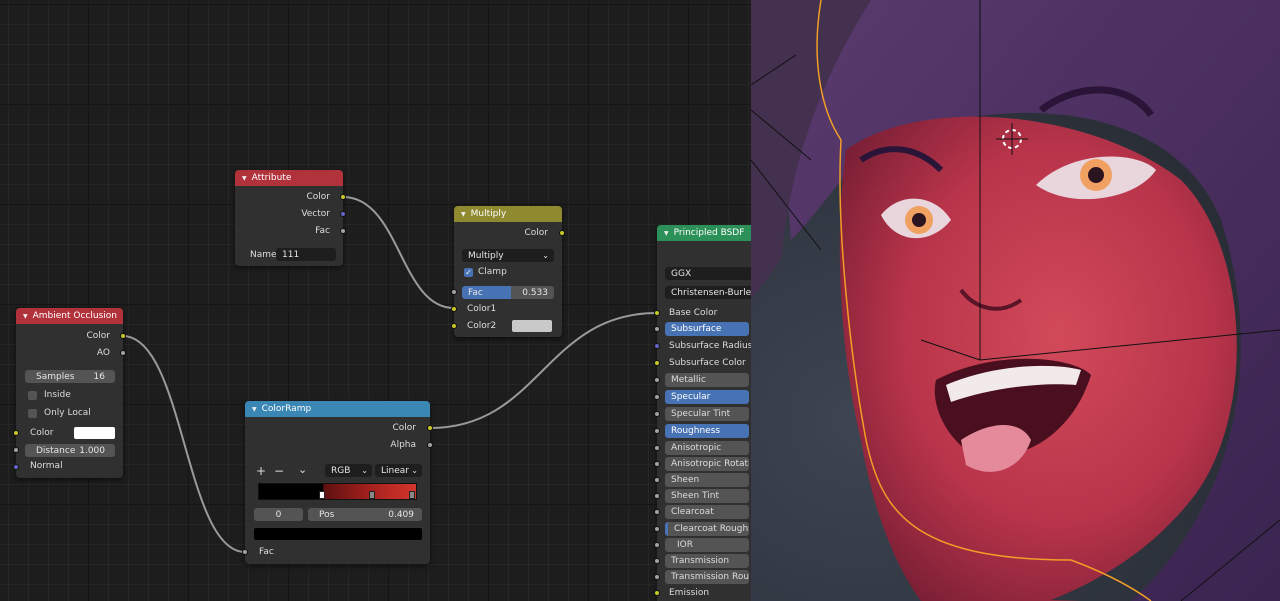  I want to click on input-anisotropic-field: Anisotropic, so click(707, 448).